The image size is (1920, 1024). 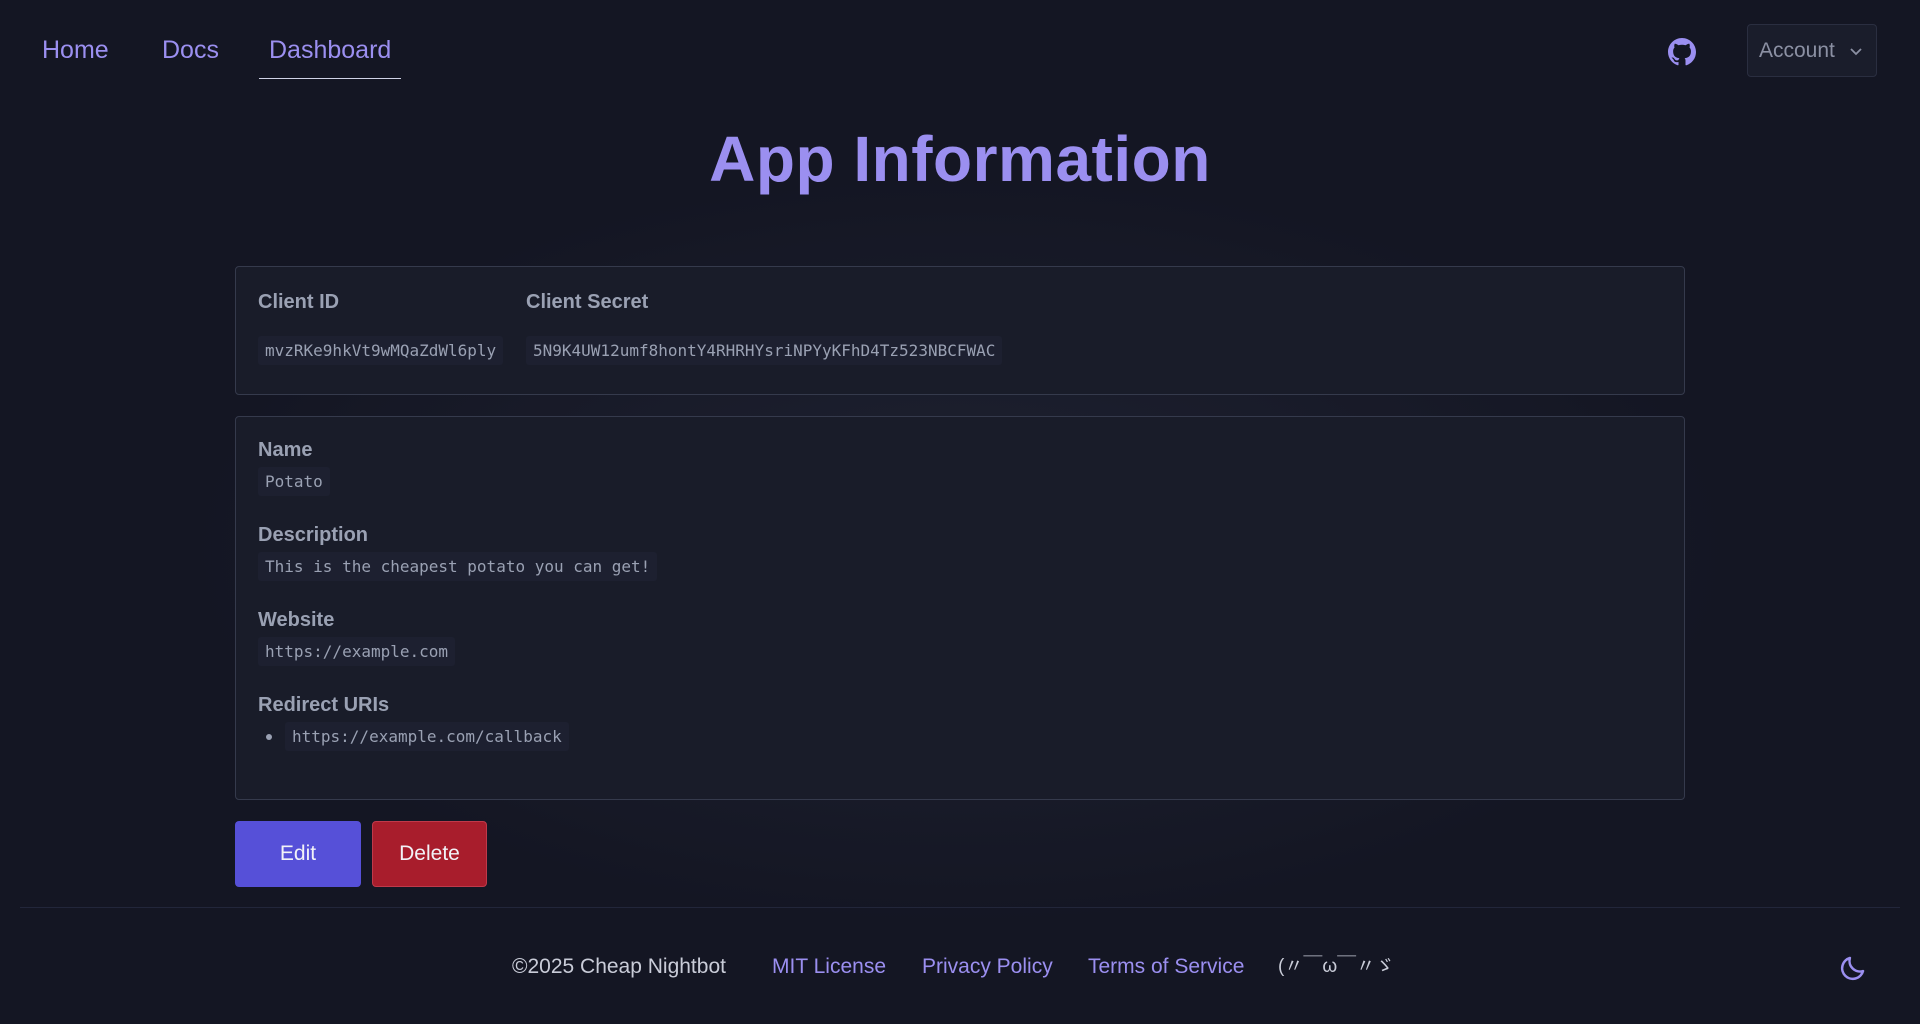 I want to click on account-dropdown: Account, so click(x=1812, y=50).